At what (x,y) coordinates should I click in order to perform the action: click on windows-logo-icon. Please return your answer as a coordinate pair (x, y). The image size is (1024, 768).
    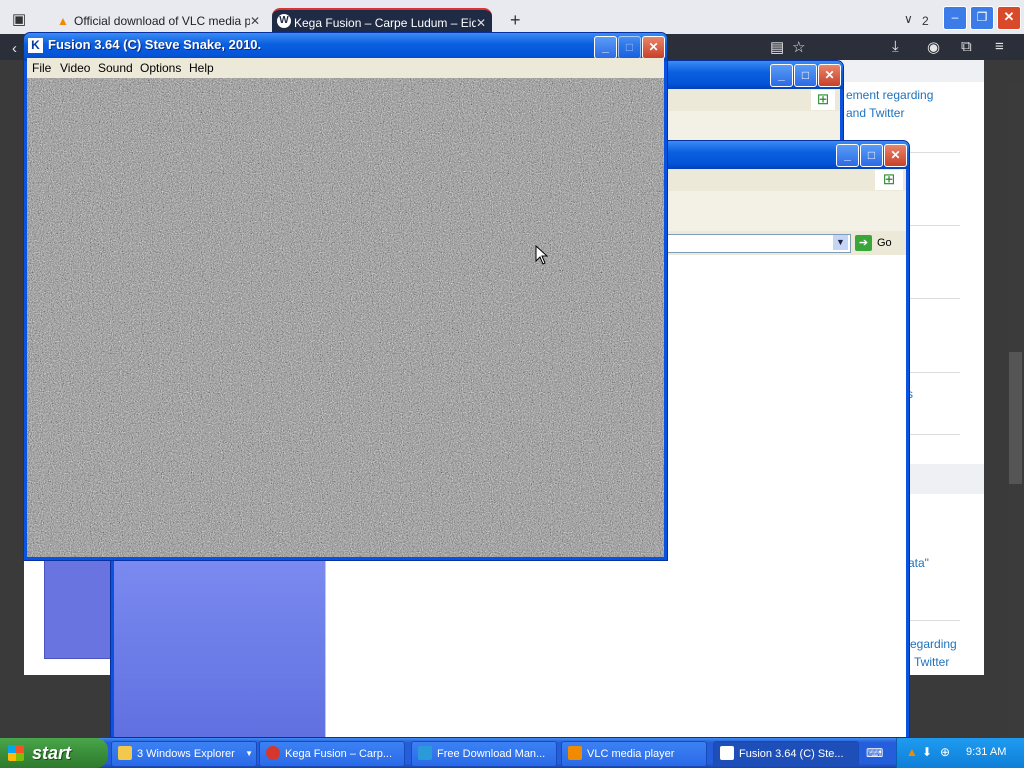
    Looking at the image, I should click on (16, 753).